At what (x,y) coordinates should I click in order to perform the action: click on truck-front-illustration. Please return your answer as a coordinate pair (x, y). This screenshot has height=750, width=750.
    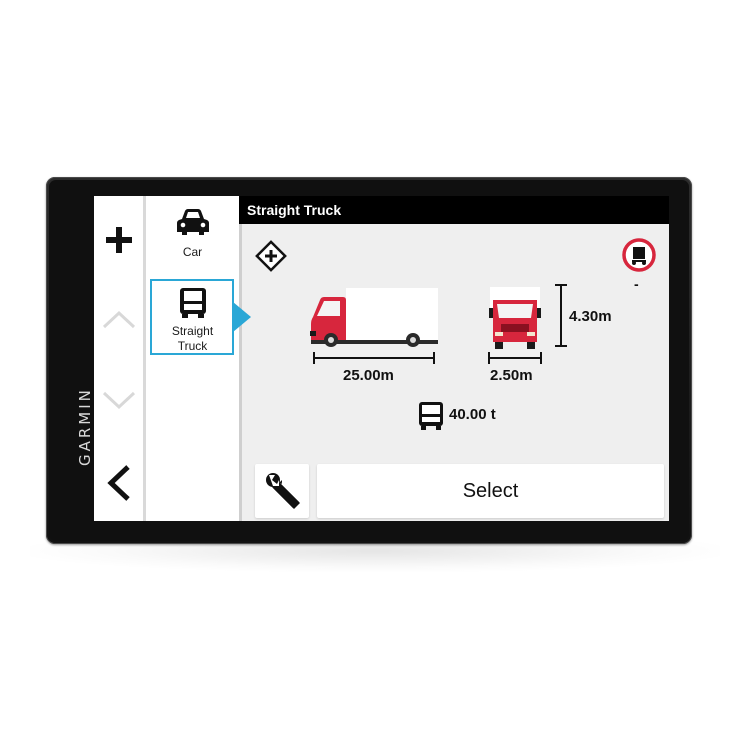
    Looking at the image, I should click on (515, 320).